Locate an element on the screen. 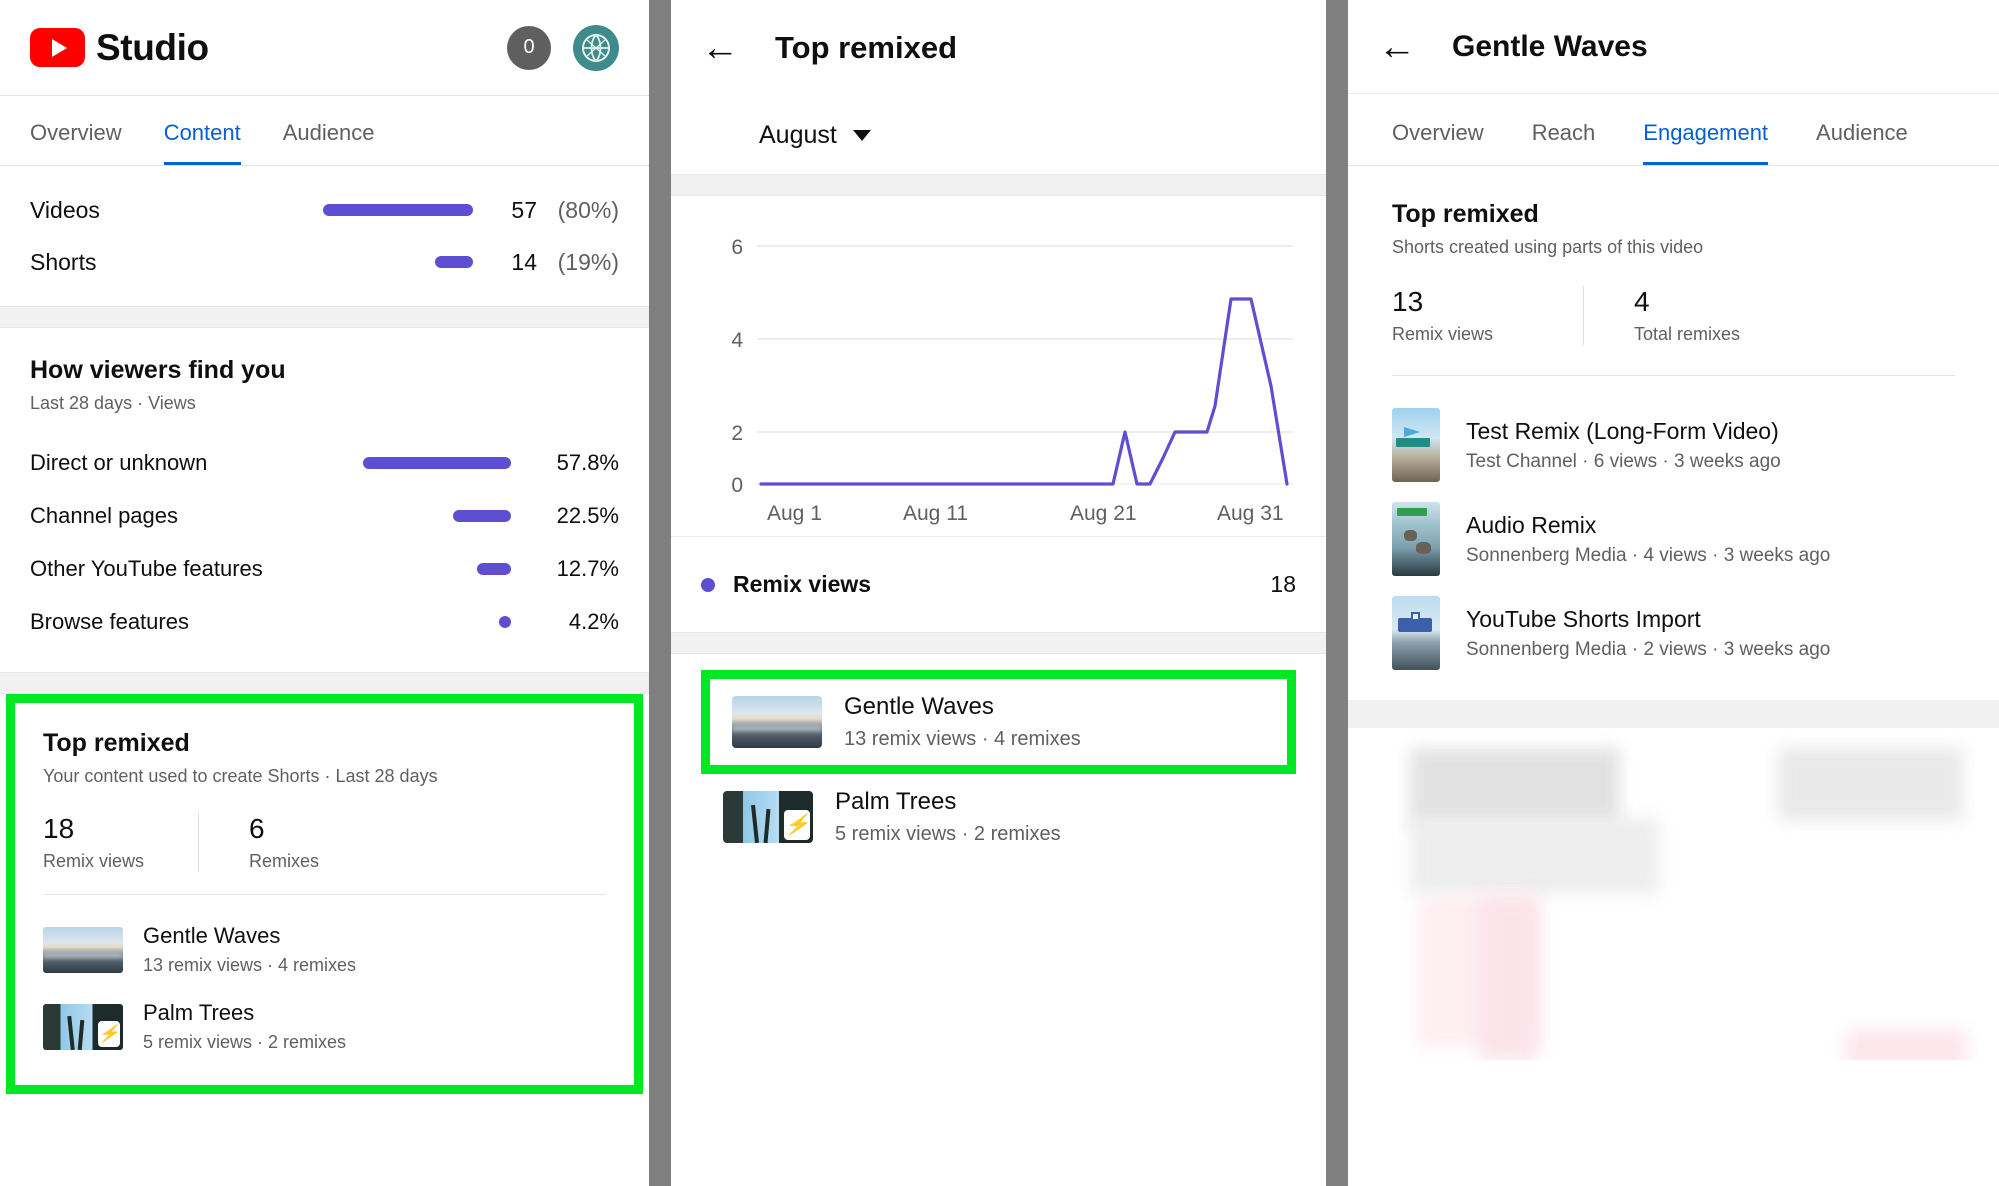 This screenshot has height=1186, width=1999. month-selected-value: August is located at coordinates (798, 134).